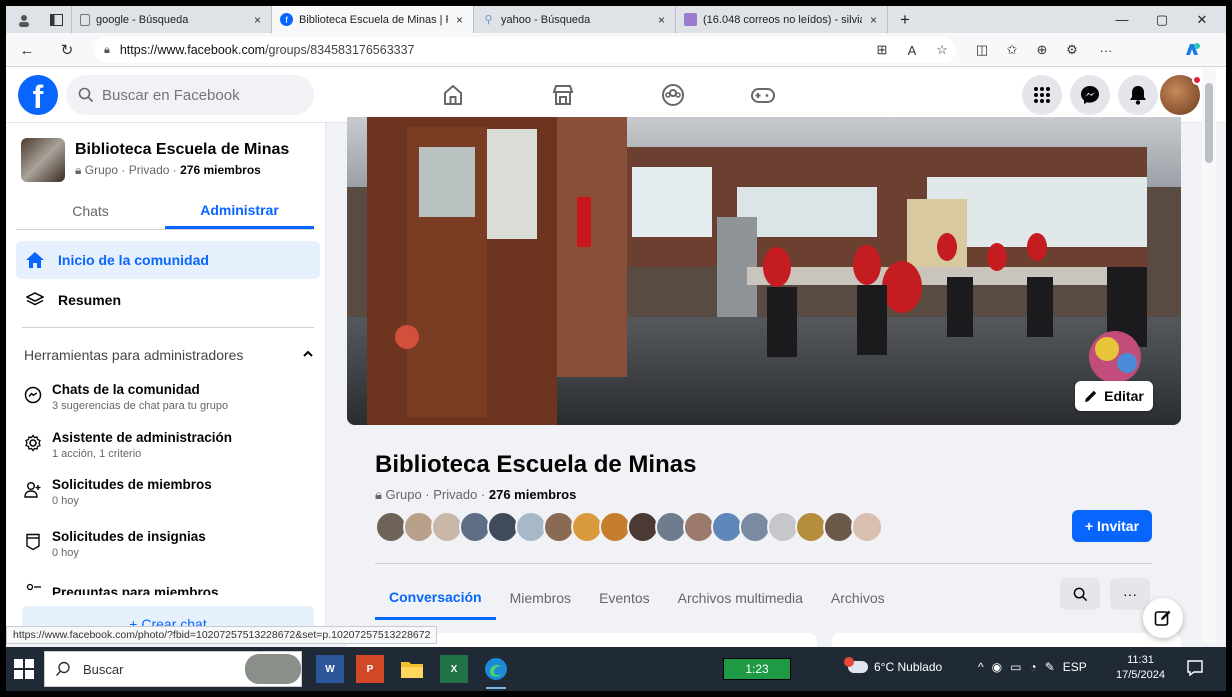 The image size is (1232, 697). I want to click on nav-gaming, so click(763, 95).